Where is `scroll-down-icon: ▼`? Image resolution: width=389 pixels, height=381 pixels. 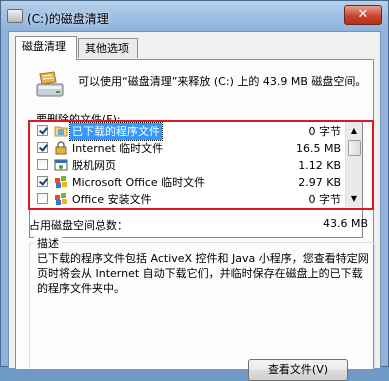
scroll-down-icon: ▼ is located at coordinates (354, 198).